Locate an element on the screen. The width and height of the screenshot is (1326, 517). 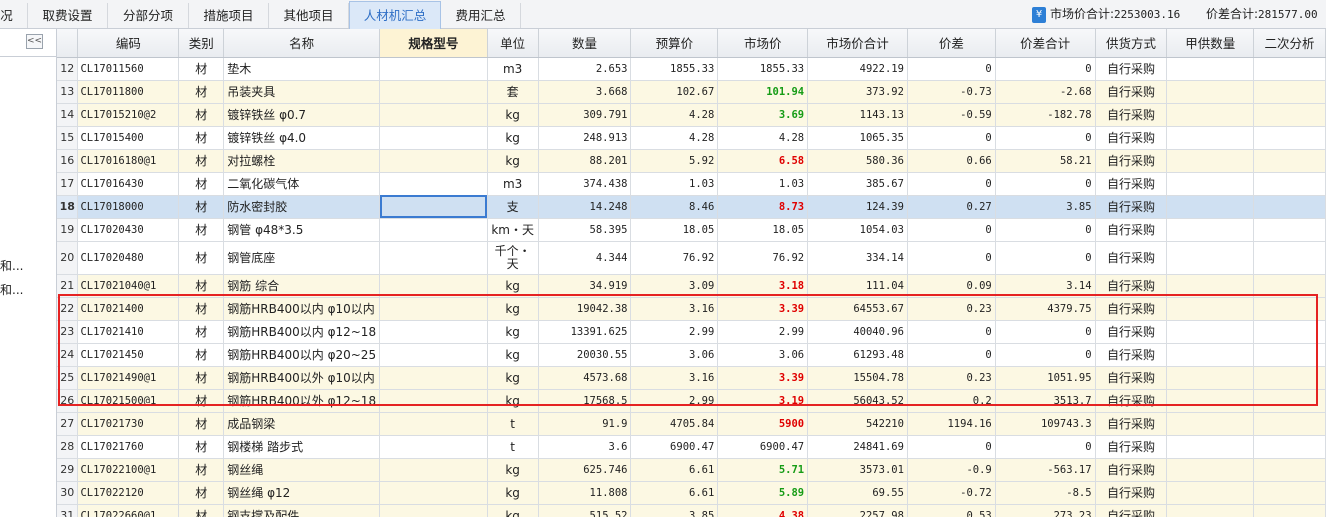
cell-market-total: 124.39 is located at coordinates (857, 207).